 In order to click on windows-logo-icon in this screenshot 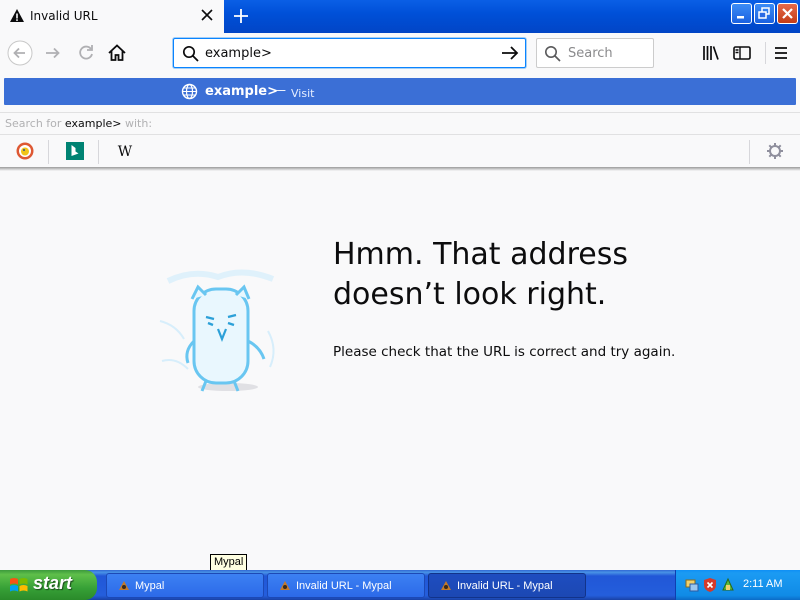, I will do `click(19, 585)`.